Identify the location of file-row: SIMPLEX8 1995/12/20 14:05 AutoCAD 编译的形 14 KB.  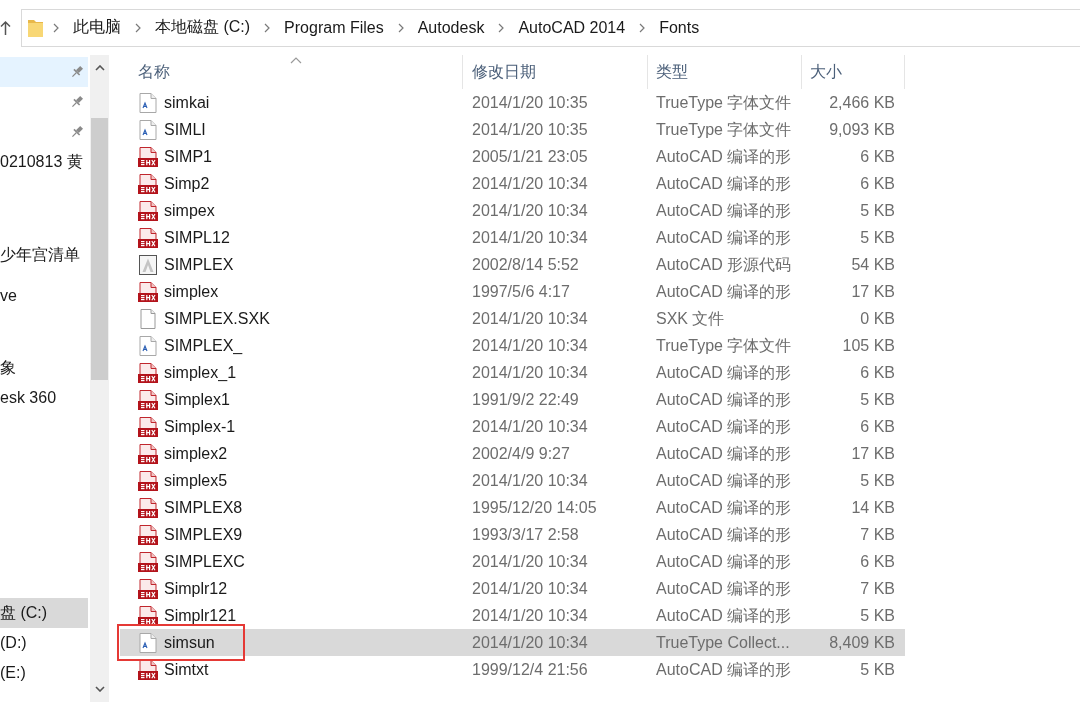
(512, 507).